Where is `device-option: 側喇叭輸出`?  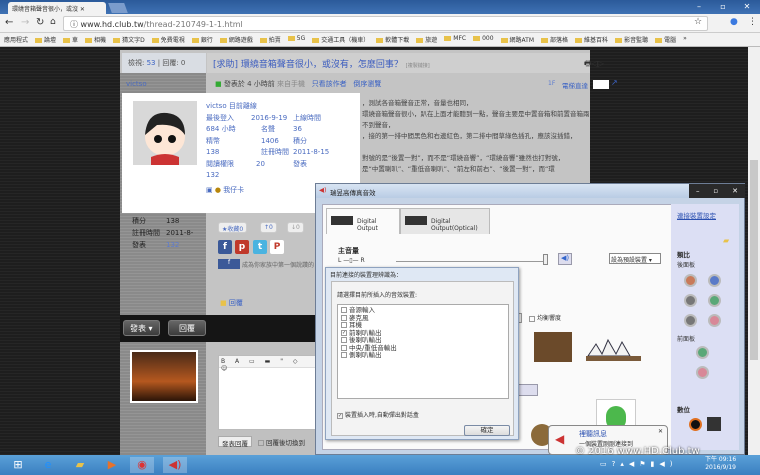 device-option: 側喇叭輸出 is located at coordinates (423, 355).